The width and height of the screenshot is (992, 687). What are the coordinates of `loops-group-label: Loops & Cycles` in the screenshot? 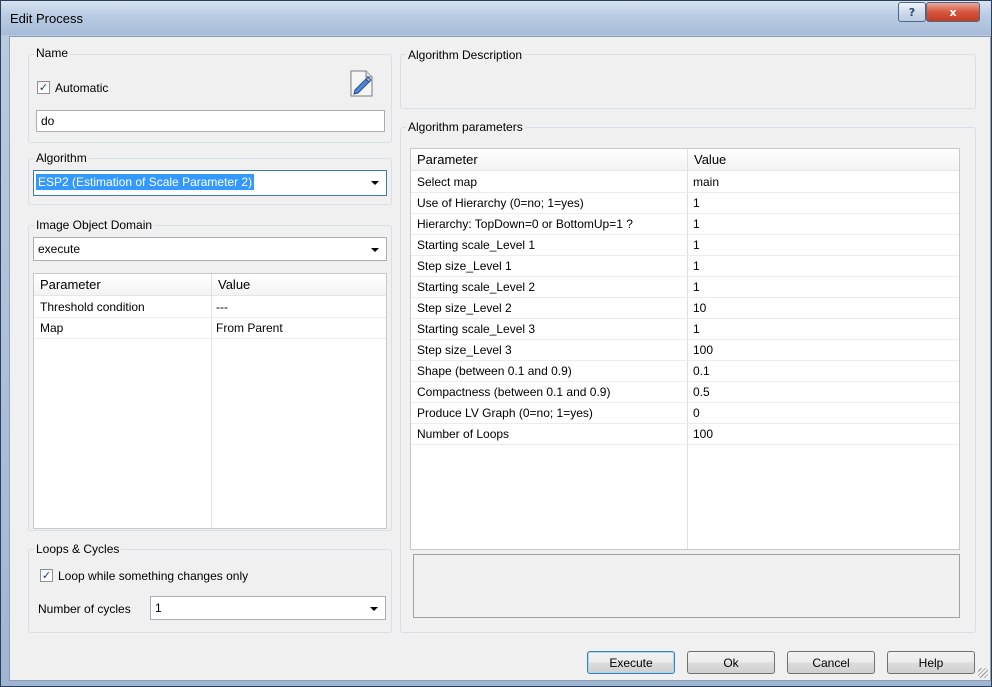 It's located at (78, 549).